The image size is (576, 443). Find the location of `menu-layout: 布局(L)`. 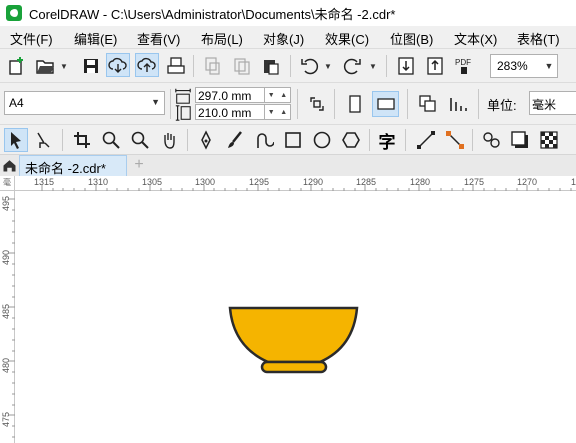

menu-layout: 布局(L) is located at coordinates (222, 38).